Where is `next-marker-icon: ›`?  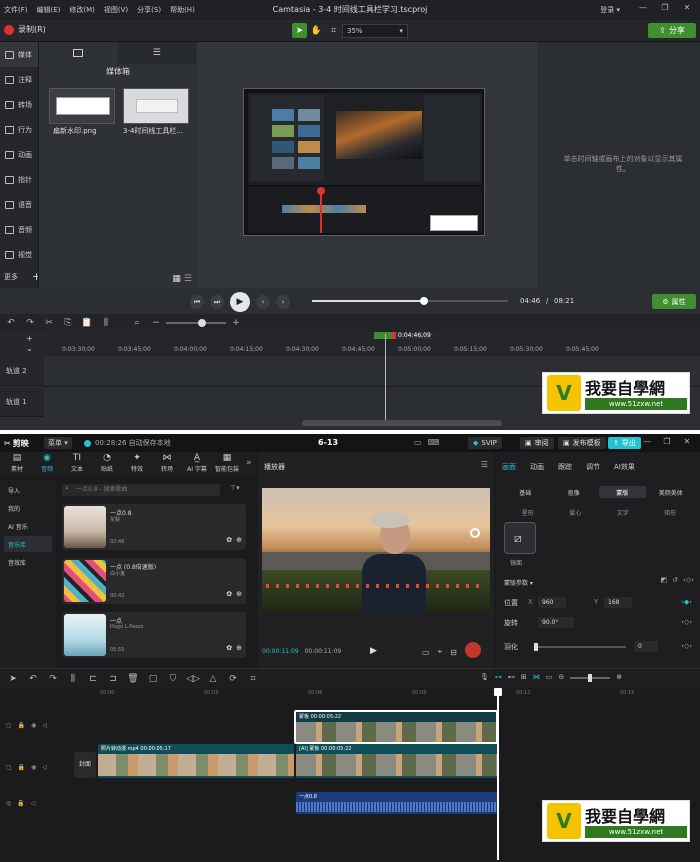 next-marker-icon: › is located at coordinates (283, 302).